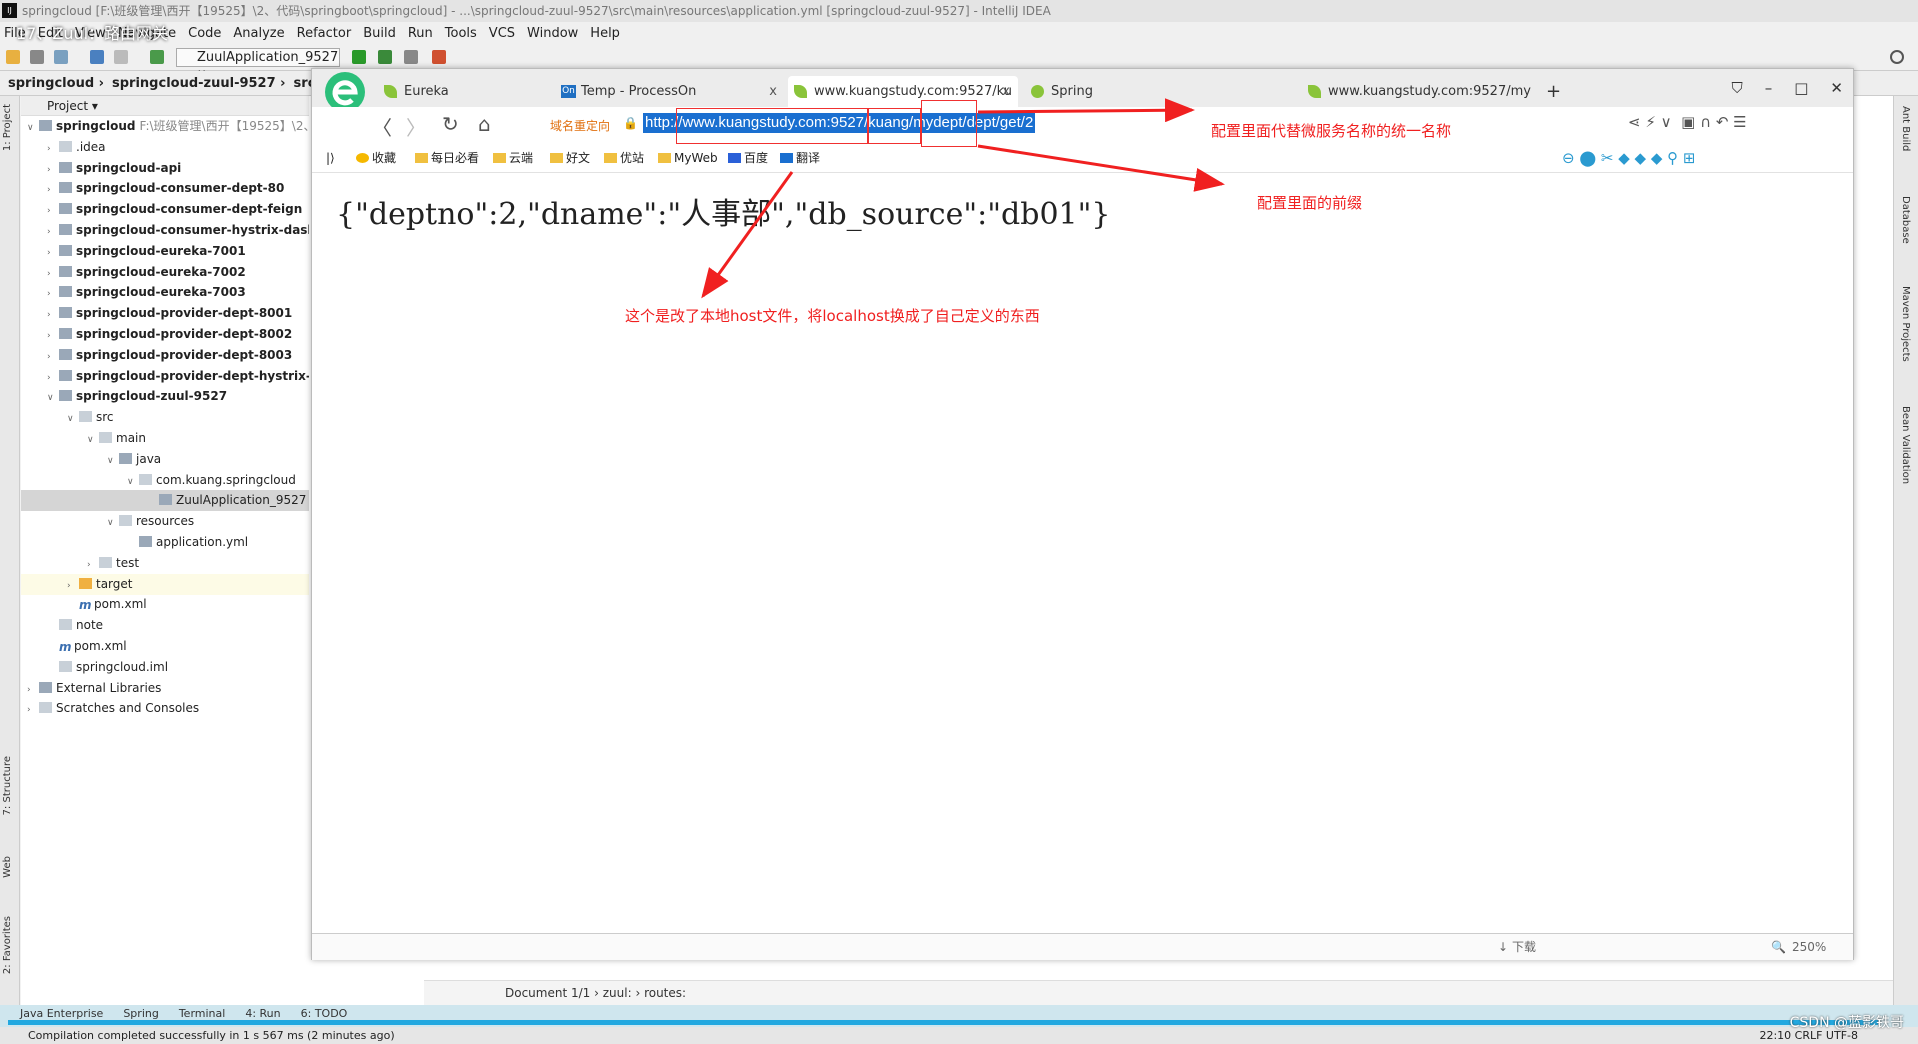  What do you see at coordinates (1101, 168) in the screenshot?
I see `arrow-prefix` at bounding box center [1101, 168].